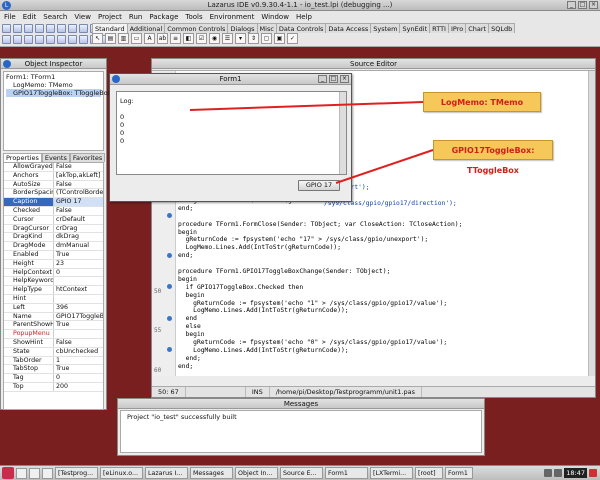 This screenshot has width=600, height=480. Describe the element at coordinates (548, 473) in the screenshot. I see `network-icon` at that location.